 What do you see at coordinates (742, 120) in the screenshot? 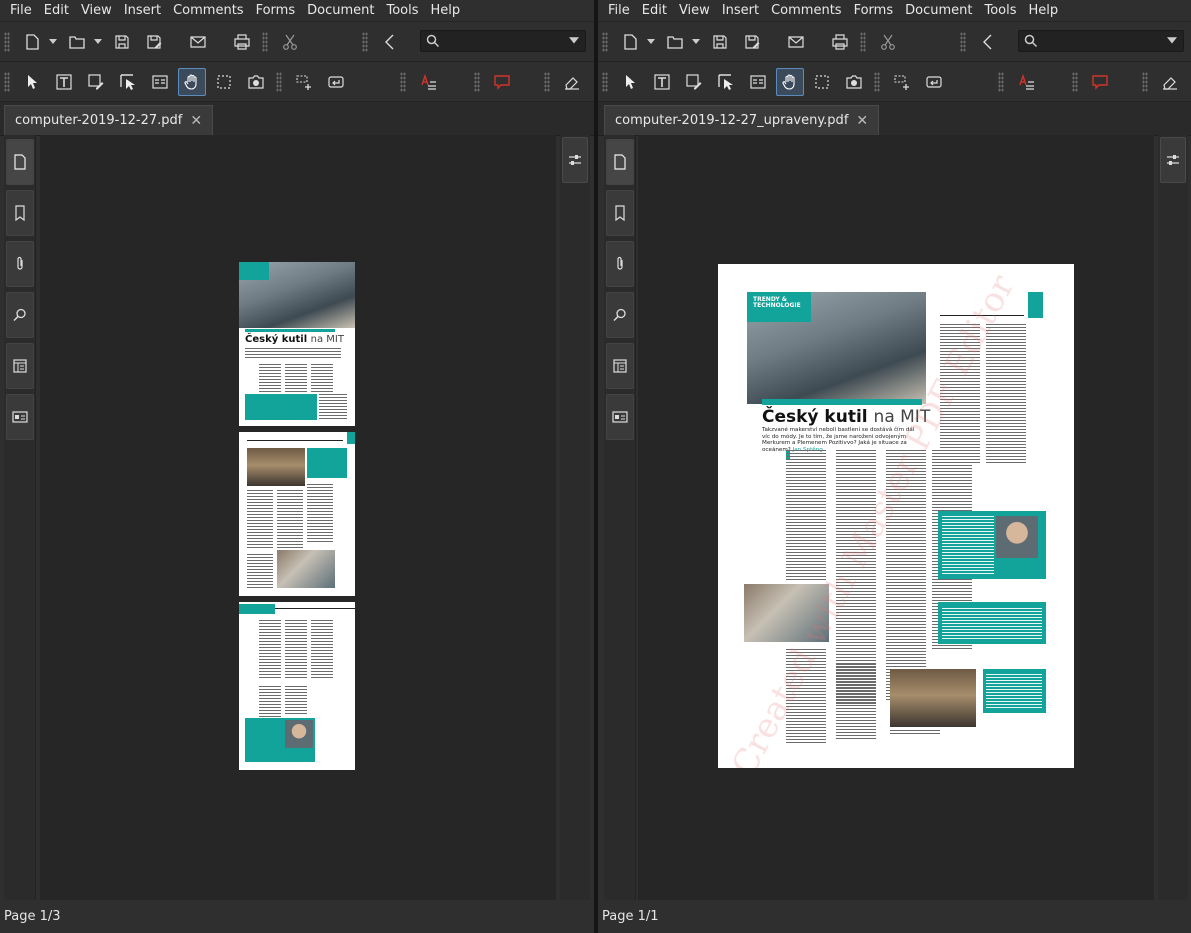
I see `tab-document: computer-2019-12-27_upraveny.pdf ✕` at bounding box center [742, 120].